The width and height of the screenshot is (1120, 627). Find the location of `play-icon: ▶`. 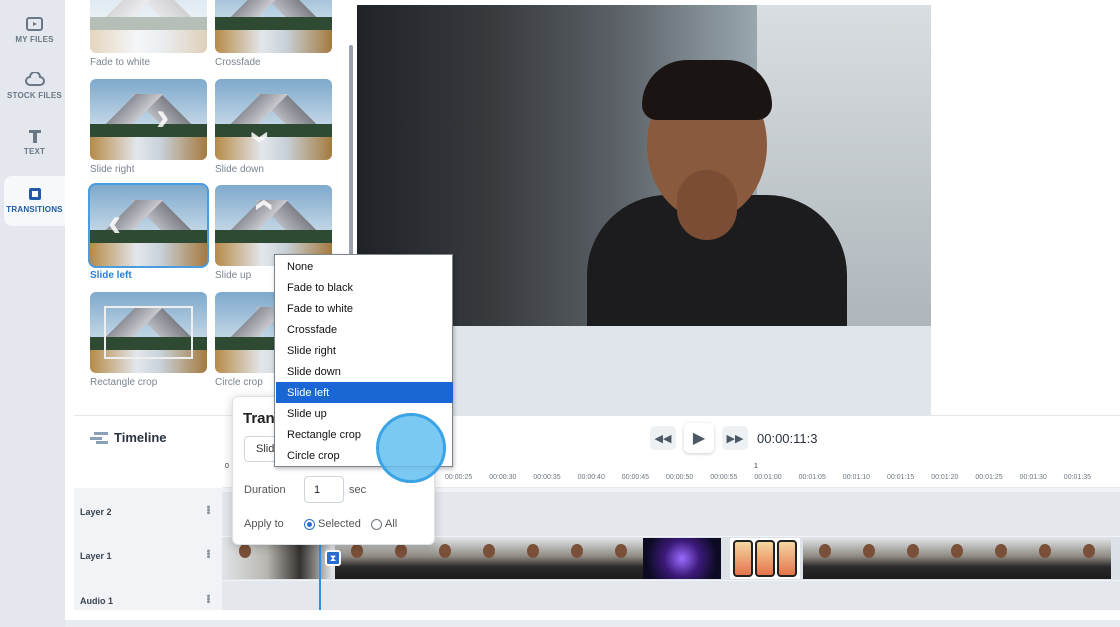

play-icon: ▶ is located at coordinates (699, 438).